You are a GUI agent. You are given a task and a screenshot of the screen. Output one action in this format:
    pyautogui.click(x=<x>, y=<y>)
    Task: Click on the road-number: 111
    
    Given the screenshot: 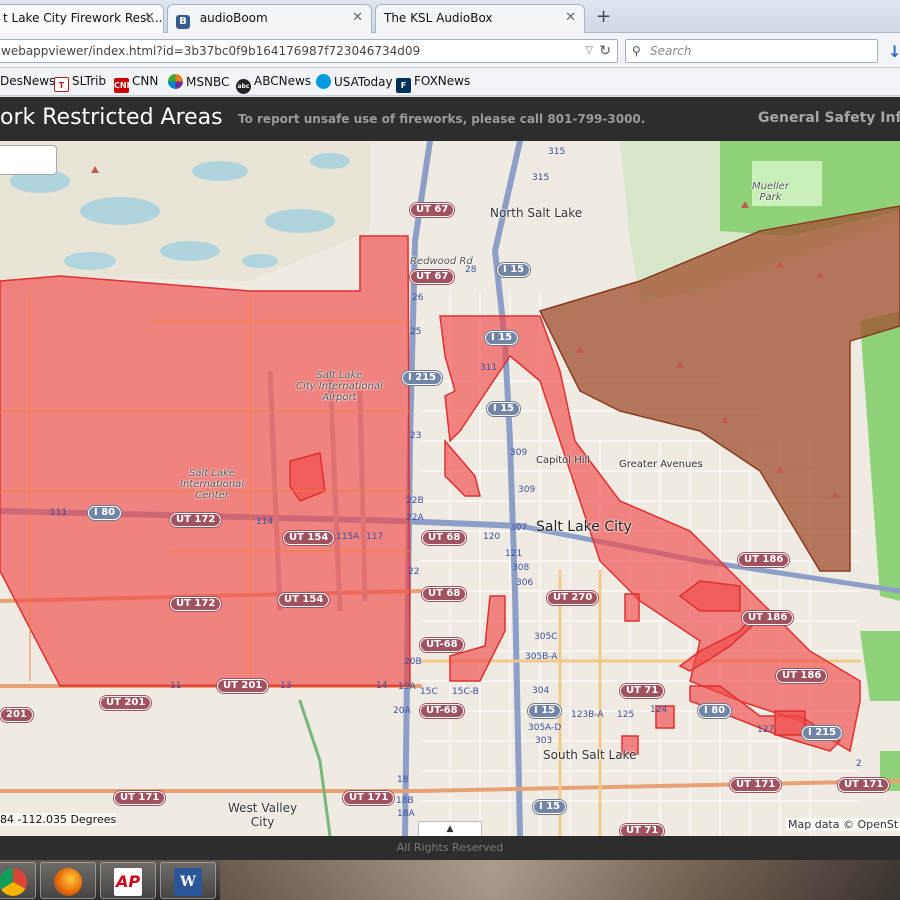 What is the action you would take?
    pyautogui.click(x=59, y=513)
    